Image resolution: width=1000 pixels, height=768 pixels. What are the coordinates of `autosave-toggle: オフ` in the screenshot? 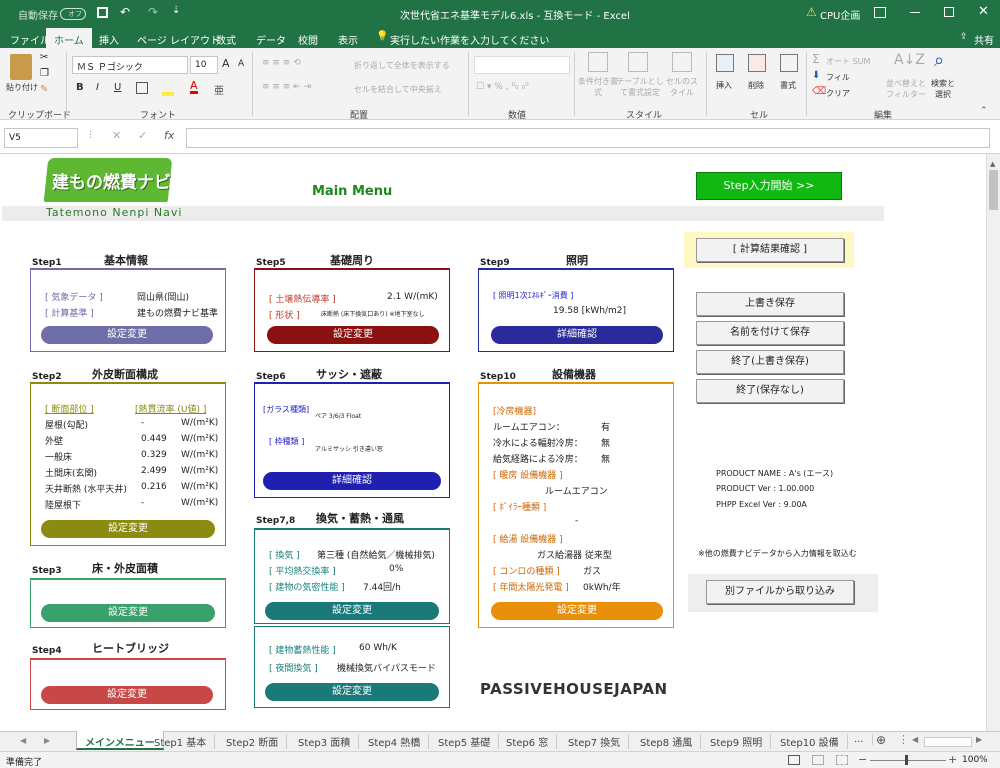 It's located at (73, 14).